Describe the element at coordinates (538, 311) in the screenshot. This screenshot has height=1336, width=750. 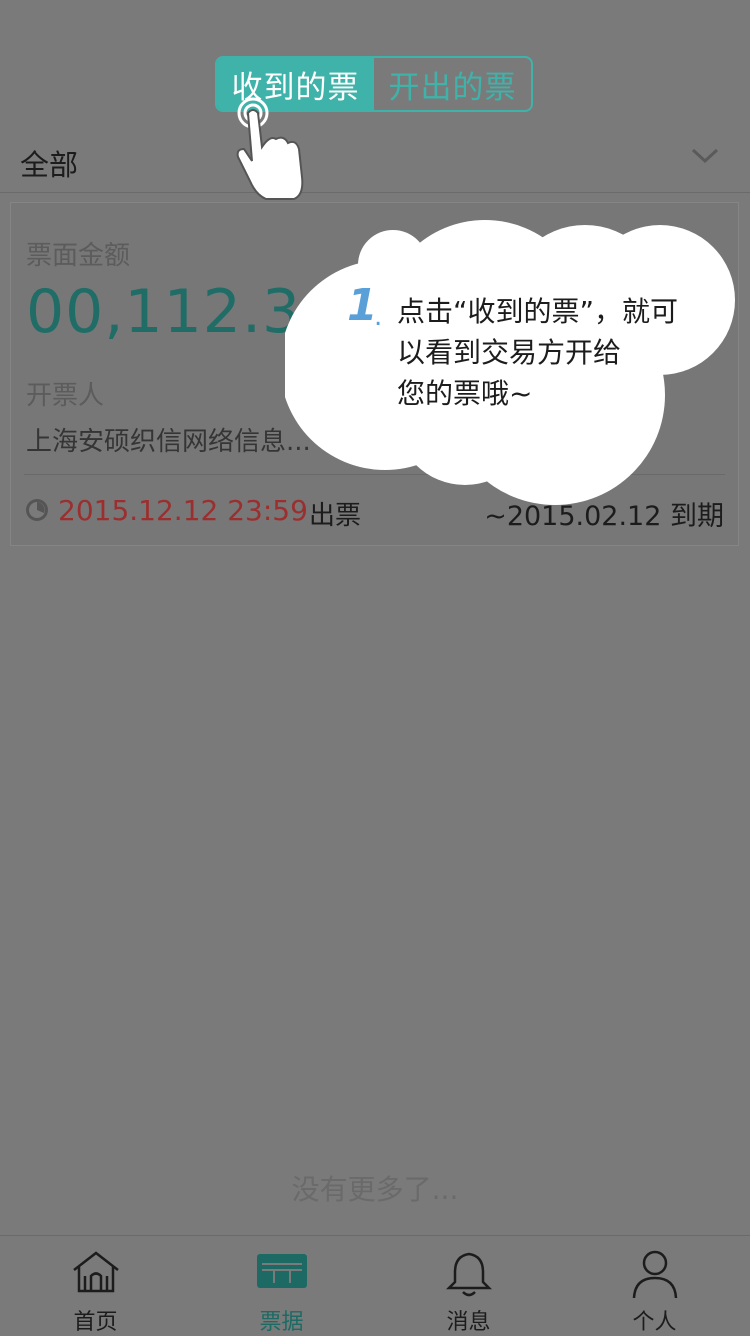
I see `tooltip-line: 点击“收到的票”，就可` at that location.